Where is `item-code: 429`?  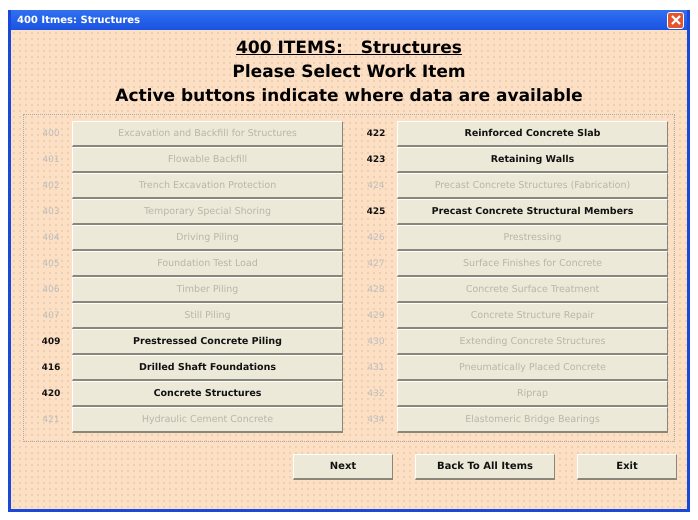 item-code: 429 is located at coordinates (376, 316).